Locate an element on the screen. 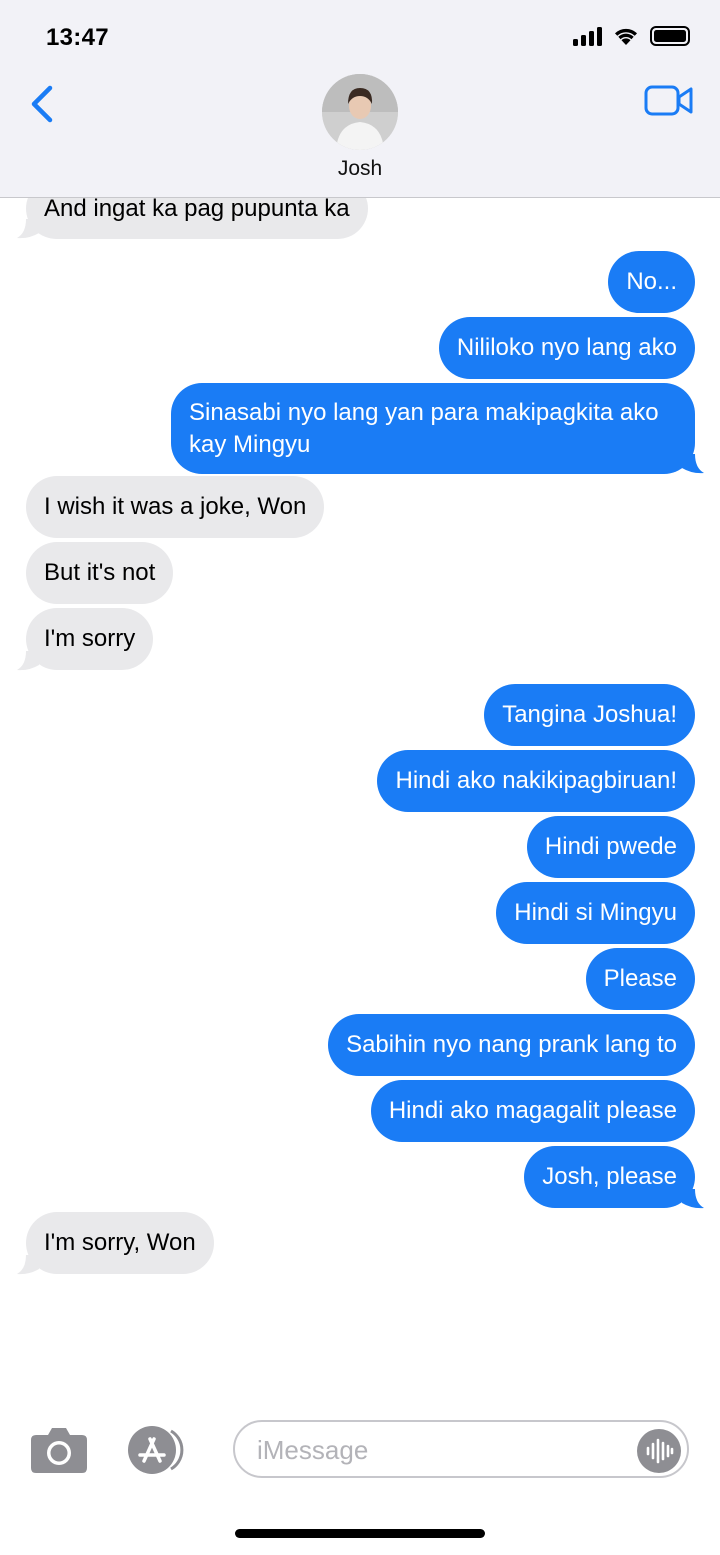 The width and height of the screenshot is (720, 1555). outgoing-message-bubble: Hindi ako nakikipagbiruan! is located at coordinates (536, 781).